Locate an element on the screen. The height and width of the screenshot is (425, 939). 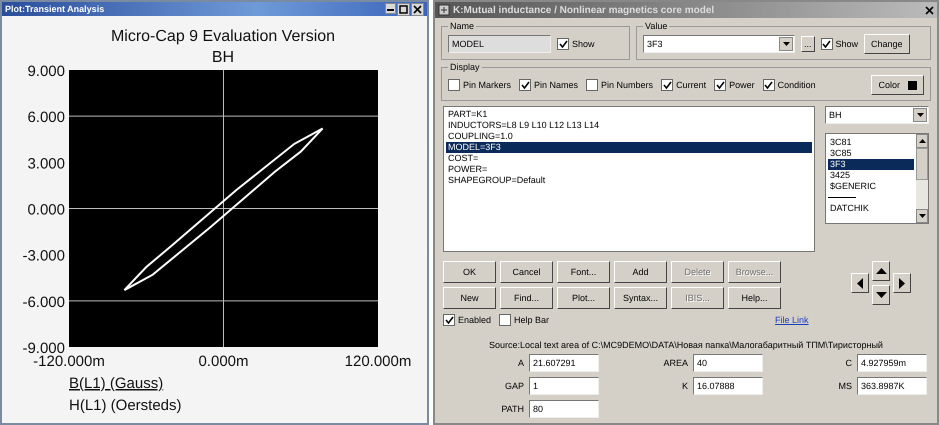
model-item: 3425 is located at coordinates (871, 175).